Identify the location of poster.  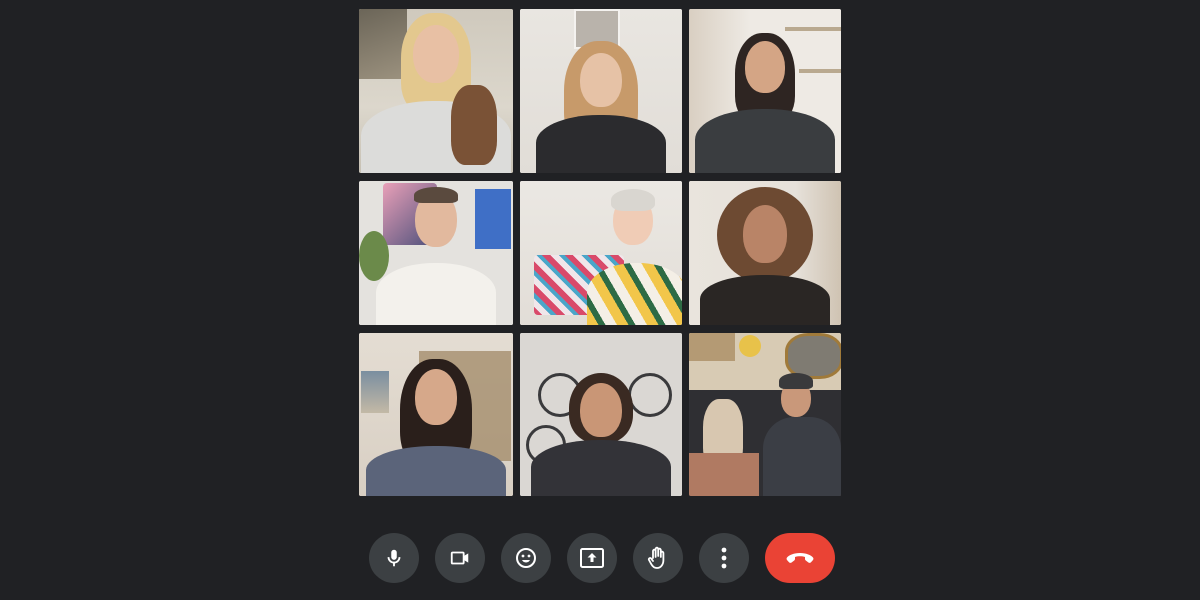
(383, 44).